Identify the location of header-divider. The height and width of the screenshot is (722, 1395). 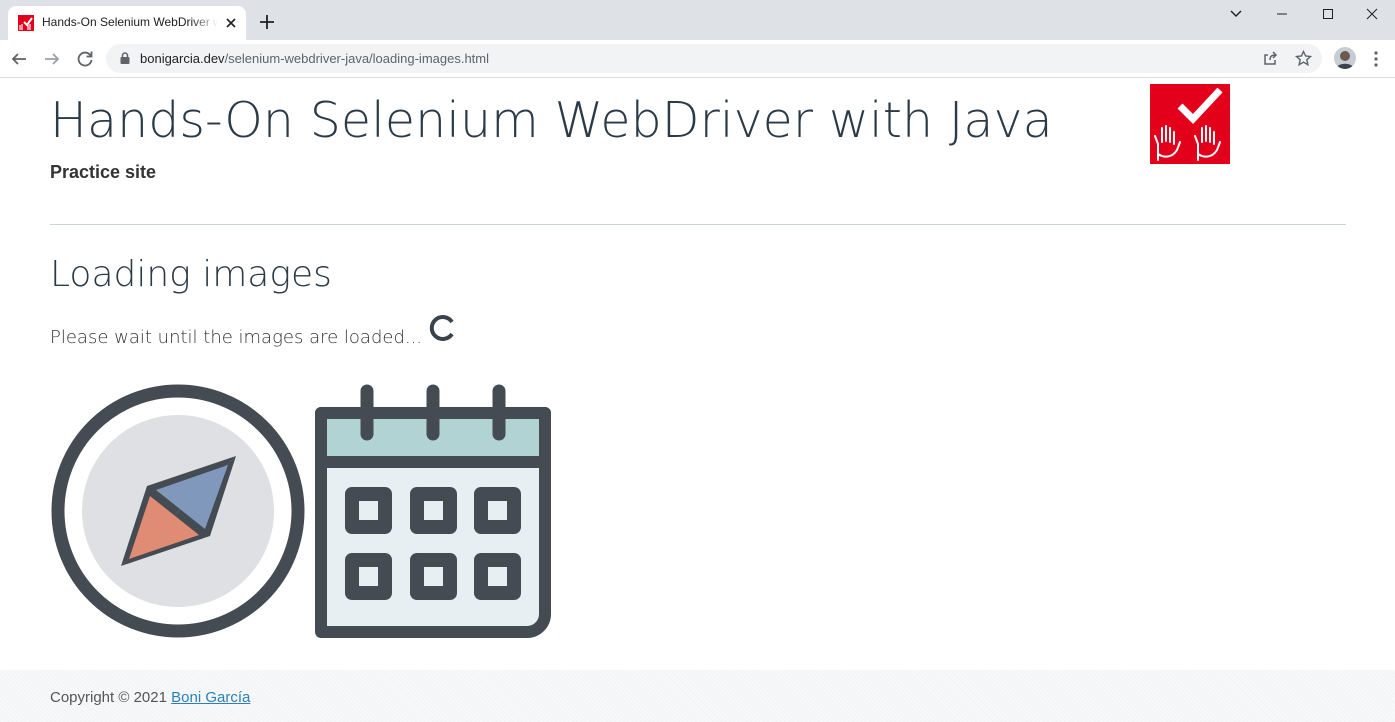
(698, 224).